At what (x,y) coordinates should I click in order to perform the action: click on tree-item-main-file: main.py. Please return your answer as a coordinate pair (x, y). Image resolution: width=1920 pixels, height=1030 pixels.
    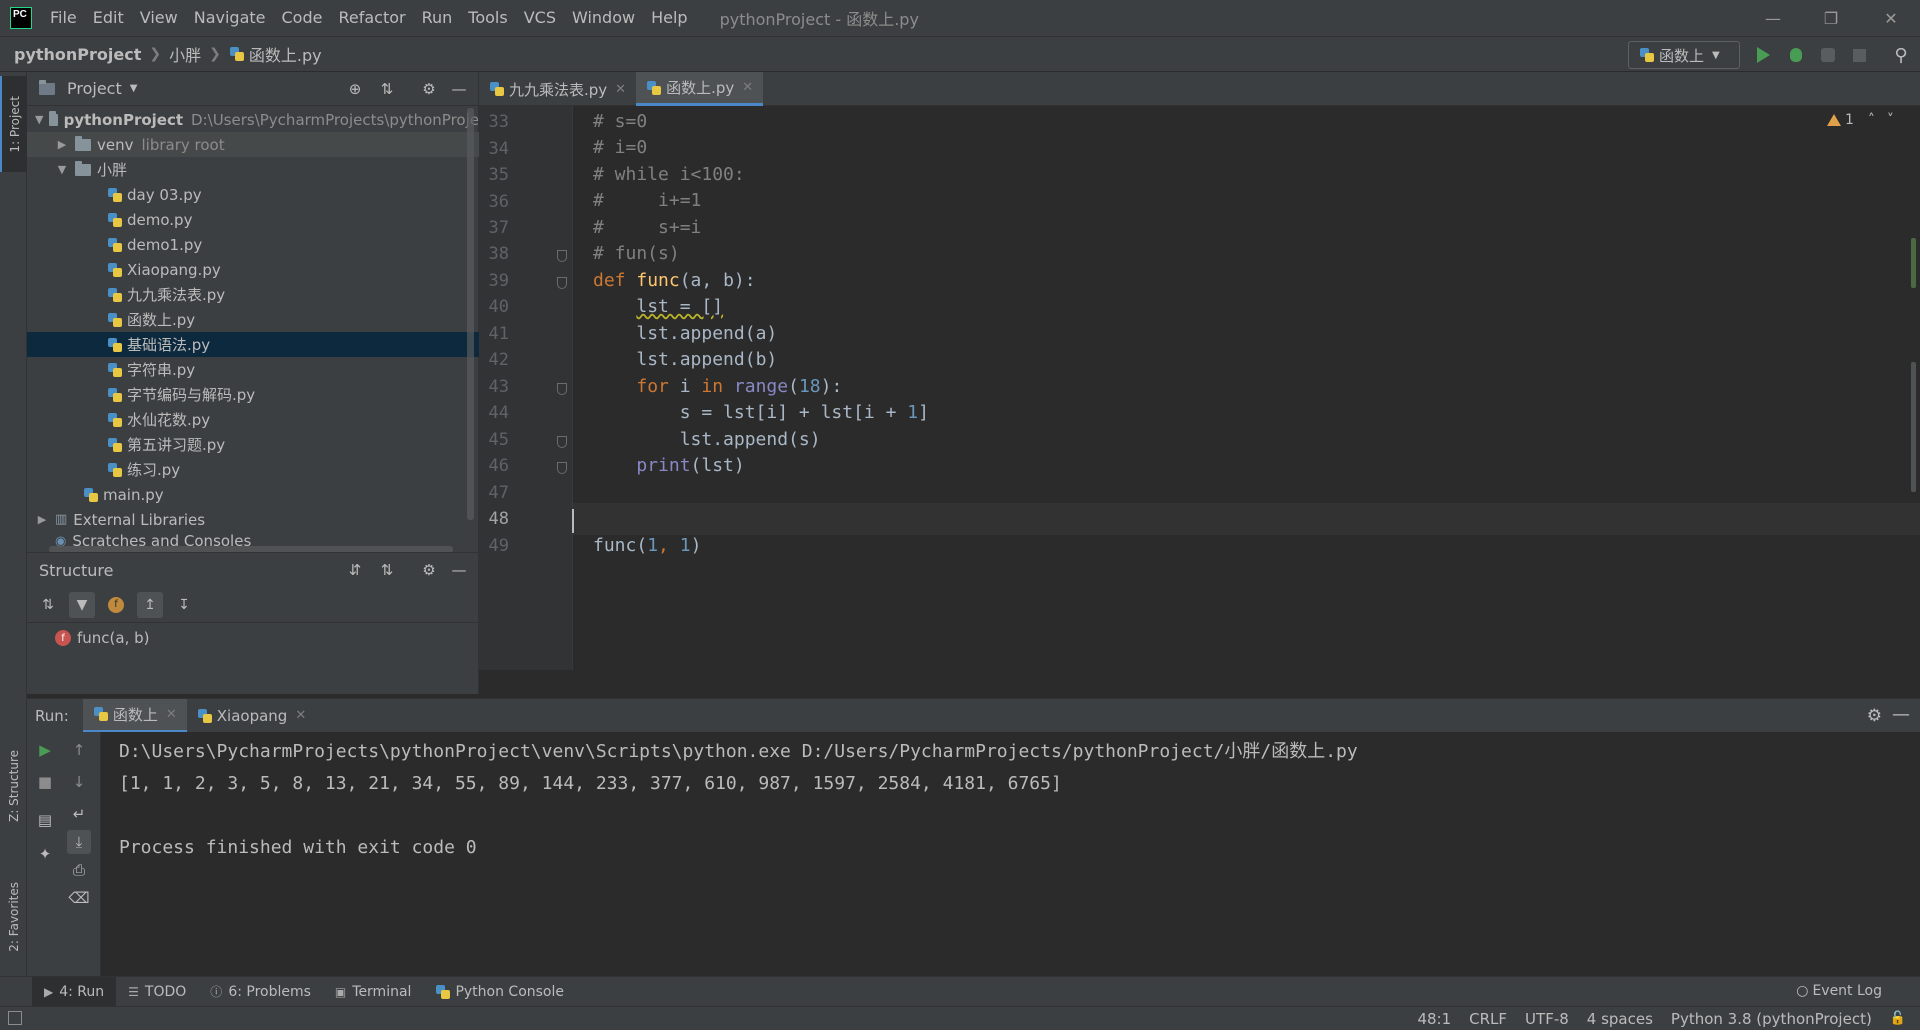
    Looking at the image, I should click on (253, 494).